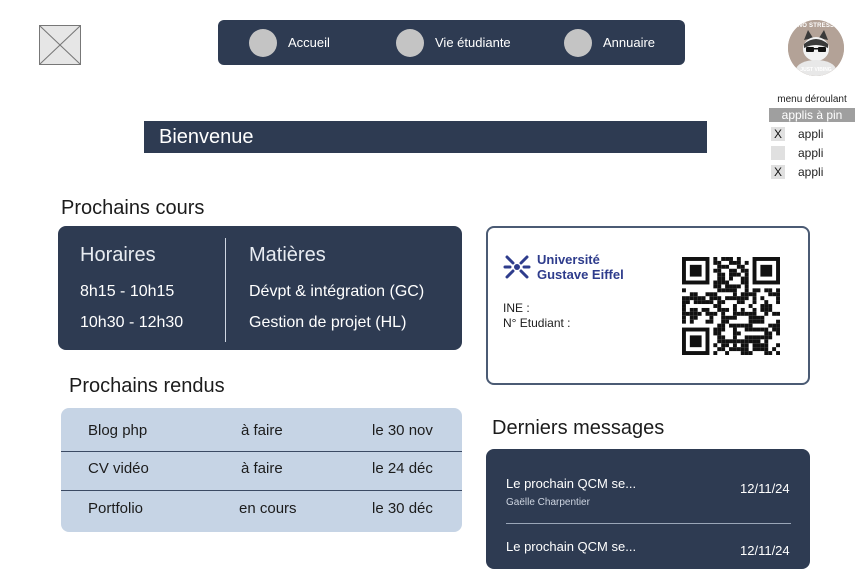 The height and width of the screenshot is (569, 867). I want to click on avatar-top-caption: NO STRESS, so click(816, 26).